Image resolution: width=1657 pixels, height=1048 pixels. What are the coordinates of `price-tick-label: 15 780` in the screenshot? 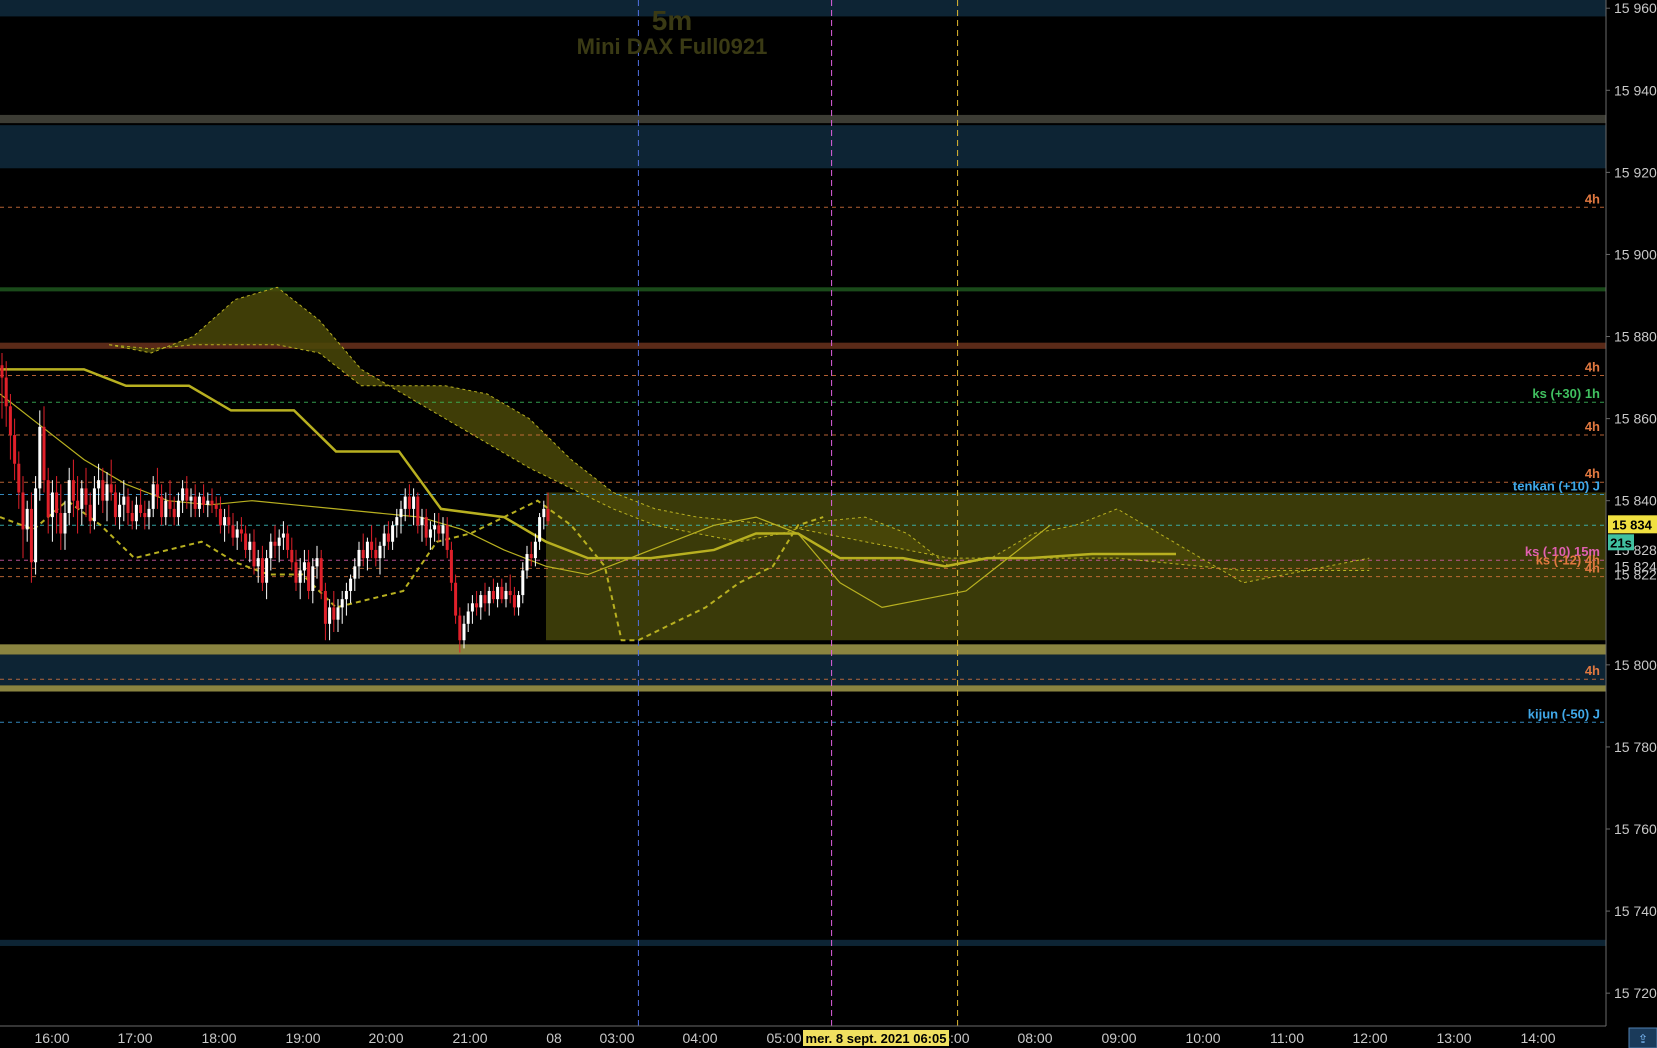 It's located at (1635, 747).